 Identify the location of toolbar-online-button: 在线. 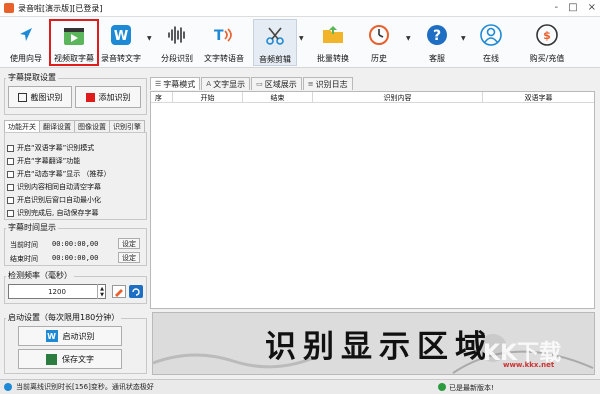
(491, 42).